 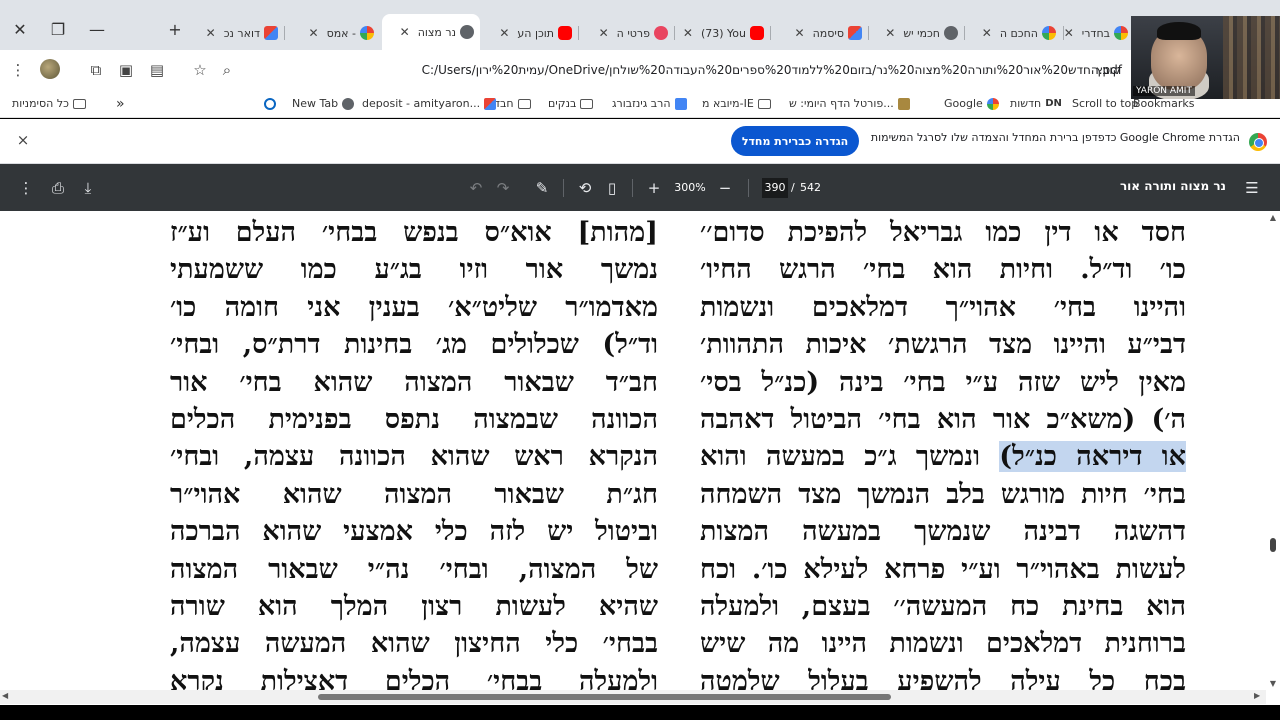 What do you see at coordinates (725, 188) in the screenshot?
I see `zoom-out-button: −` at bounding box center [725, 188].